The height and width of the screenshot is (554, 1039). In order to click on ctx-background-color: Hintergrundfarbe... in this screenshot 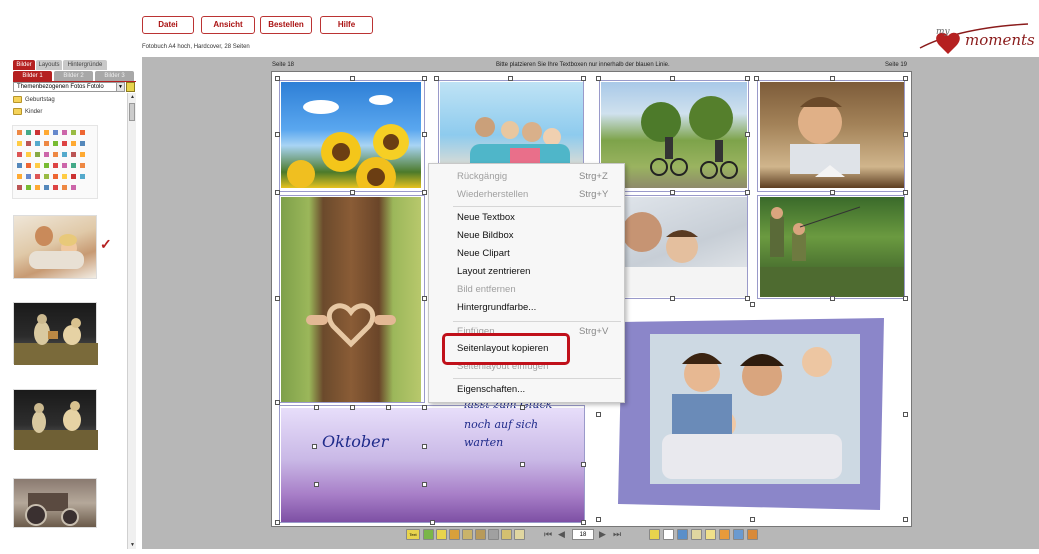, I will do `click(496, 308)`.